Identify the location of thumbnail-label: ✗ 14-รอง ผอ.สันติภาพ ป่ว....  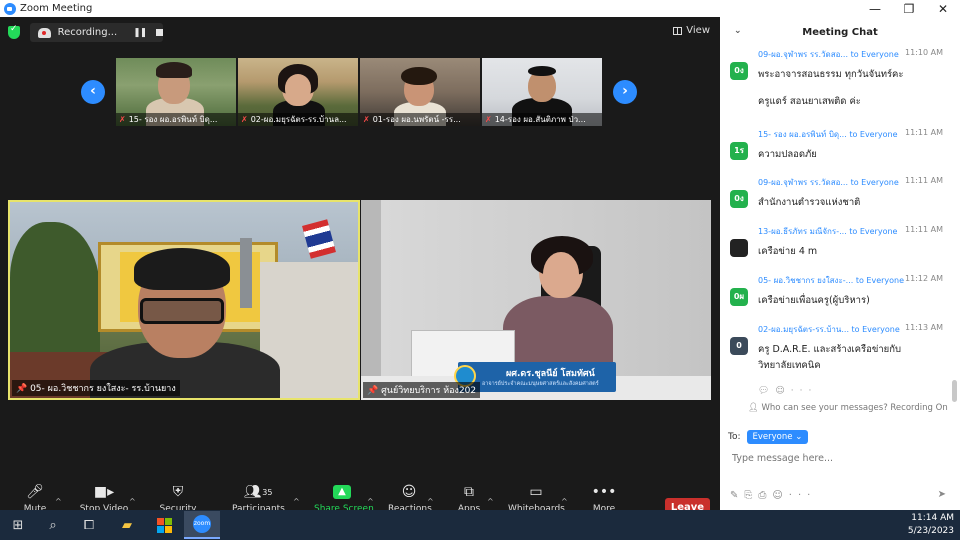
(542, 119).